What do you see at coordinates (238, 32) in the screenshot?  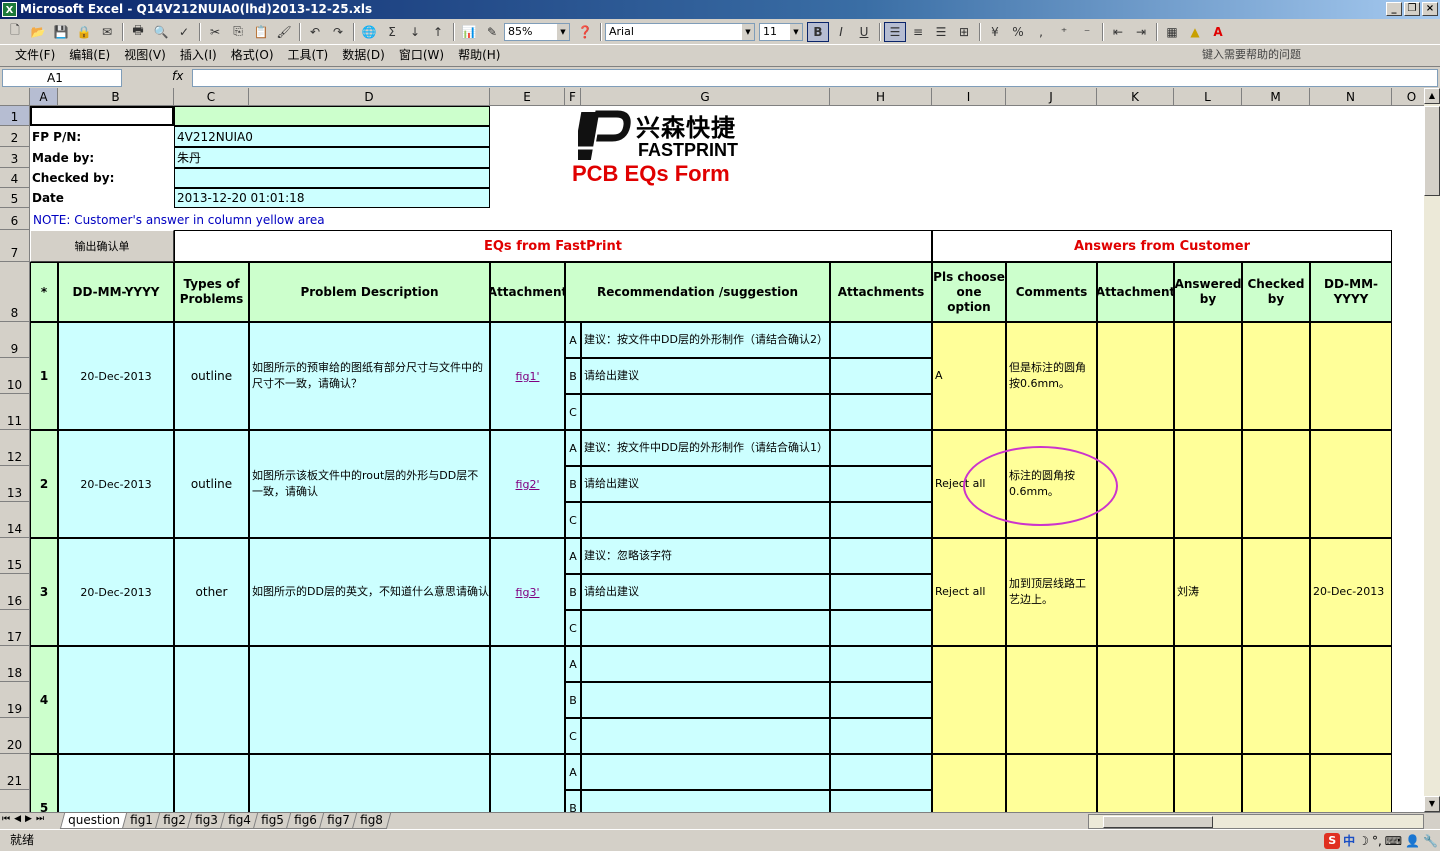 I see `copy-icon: ⎘` at bounding box center [238, 32].